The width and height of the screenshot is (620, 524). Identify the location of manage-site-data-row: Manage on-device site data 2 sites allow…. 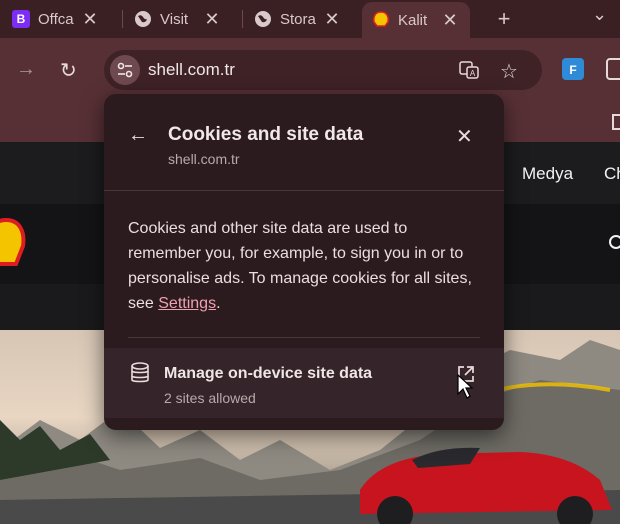
(304, 383).